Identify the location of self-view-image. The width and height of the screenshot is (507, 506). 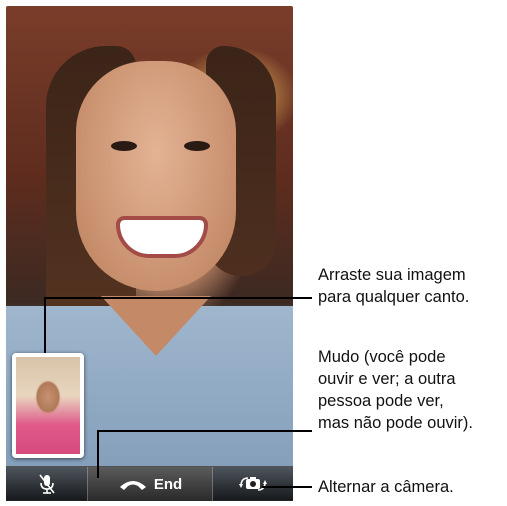
(48, 405).